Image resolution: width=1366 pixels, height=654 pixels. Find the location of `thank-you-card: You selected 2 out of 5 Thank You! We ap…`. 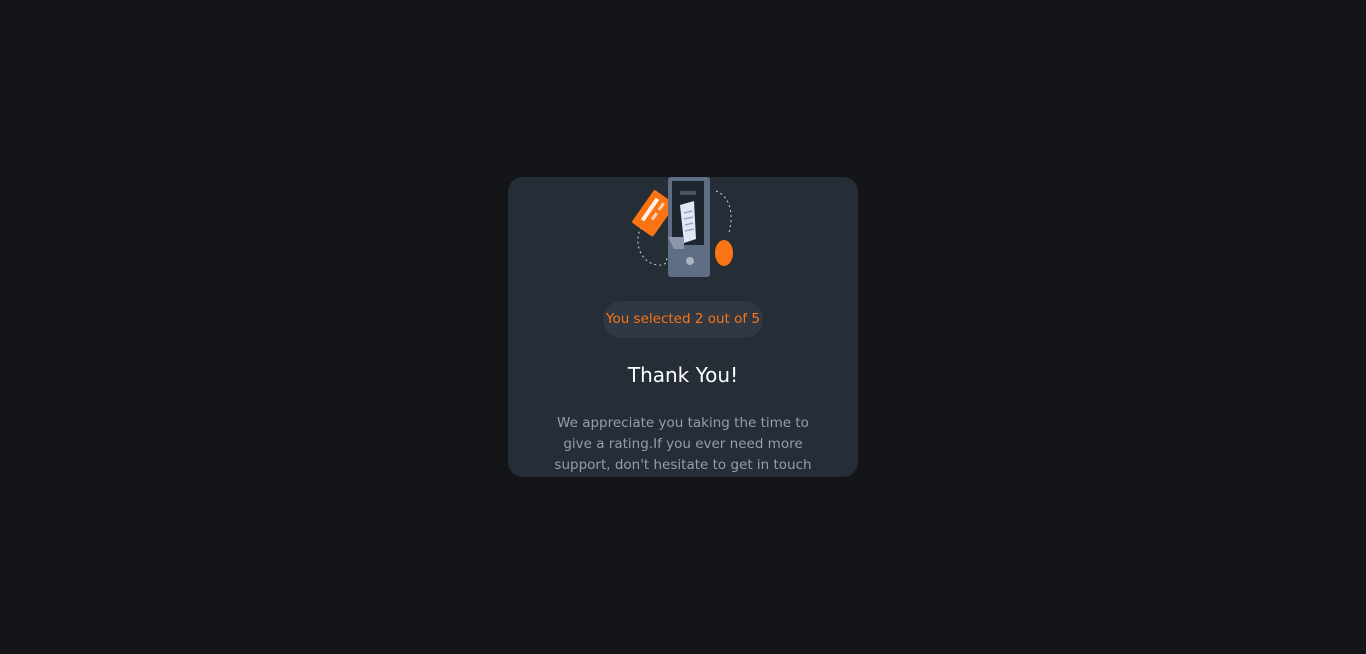

thank-you-card: You selected 2 out of 5 Thank You! We ap… is located at coordinates (683, 327).